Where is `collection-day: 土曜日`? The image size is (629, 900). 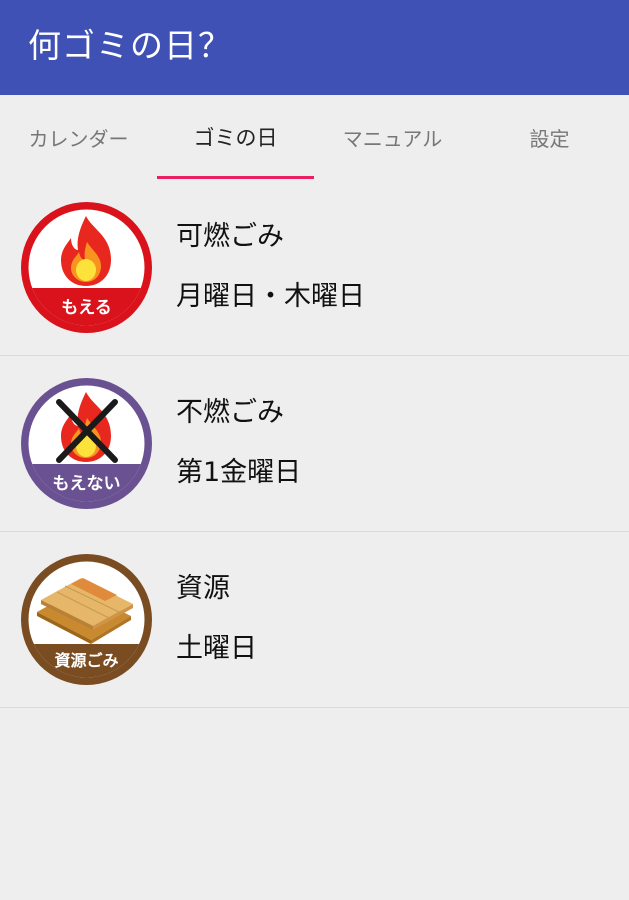 collection-day: 土曜日 is located at coordinates (216, 648).